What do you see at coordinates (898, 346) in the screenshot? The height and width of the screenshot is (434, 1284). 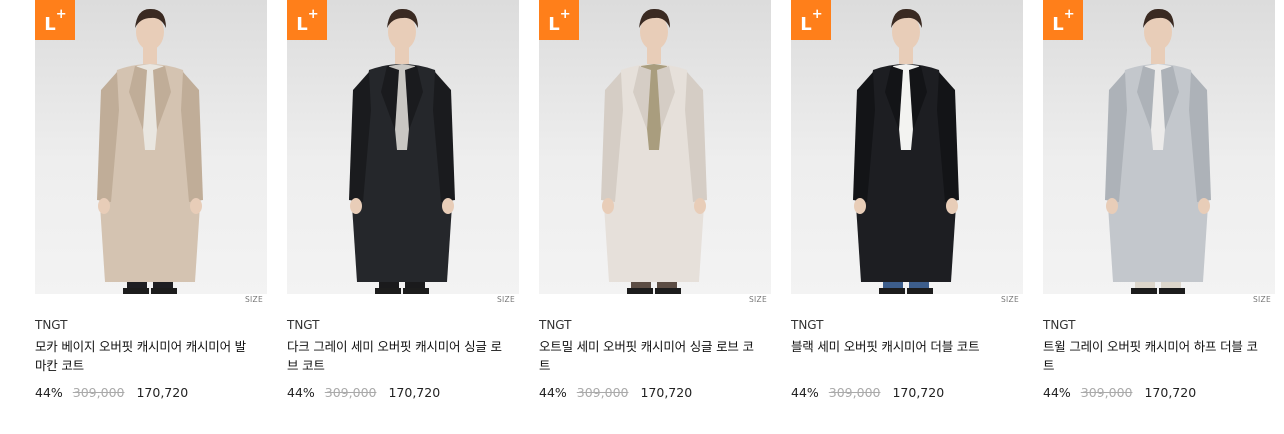 I see `product-title: 블랙 세미 오버핏 캐시미어 더블 코트` at bounding box center [898, 346].